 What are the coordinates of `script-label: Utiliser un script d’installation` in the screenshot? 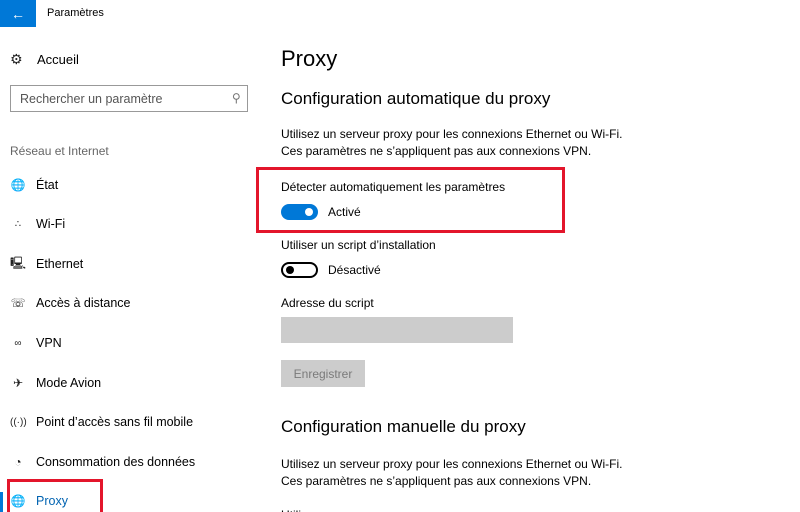 It's located at (358, 245).